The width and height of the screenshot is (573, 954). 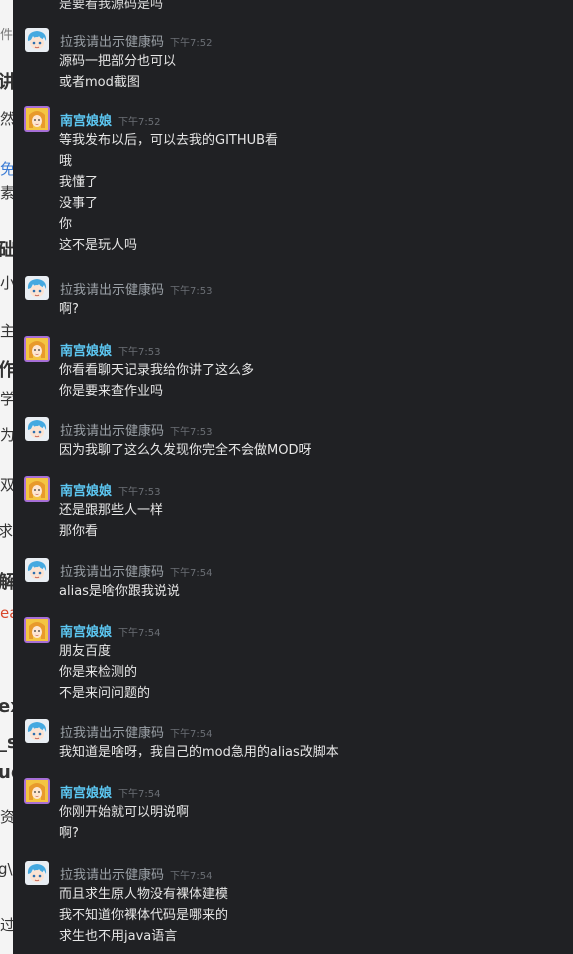 What do you see at coordinates (191, 43) in the screenshot?
I see `timestamp: 下午7:52` at bounding box center [191, 43].